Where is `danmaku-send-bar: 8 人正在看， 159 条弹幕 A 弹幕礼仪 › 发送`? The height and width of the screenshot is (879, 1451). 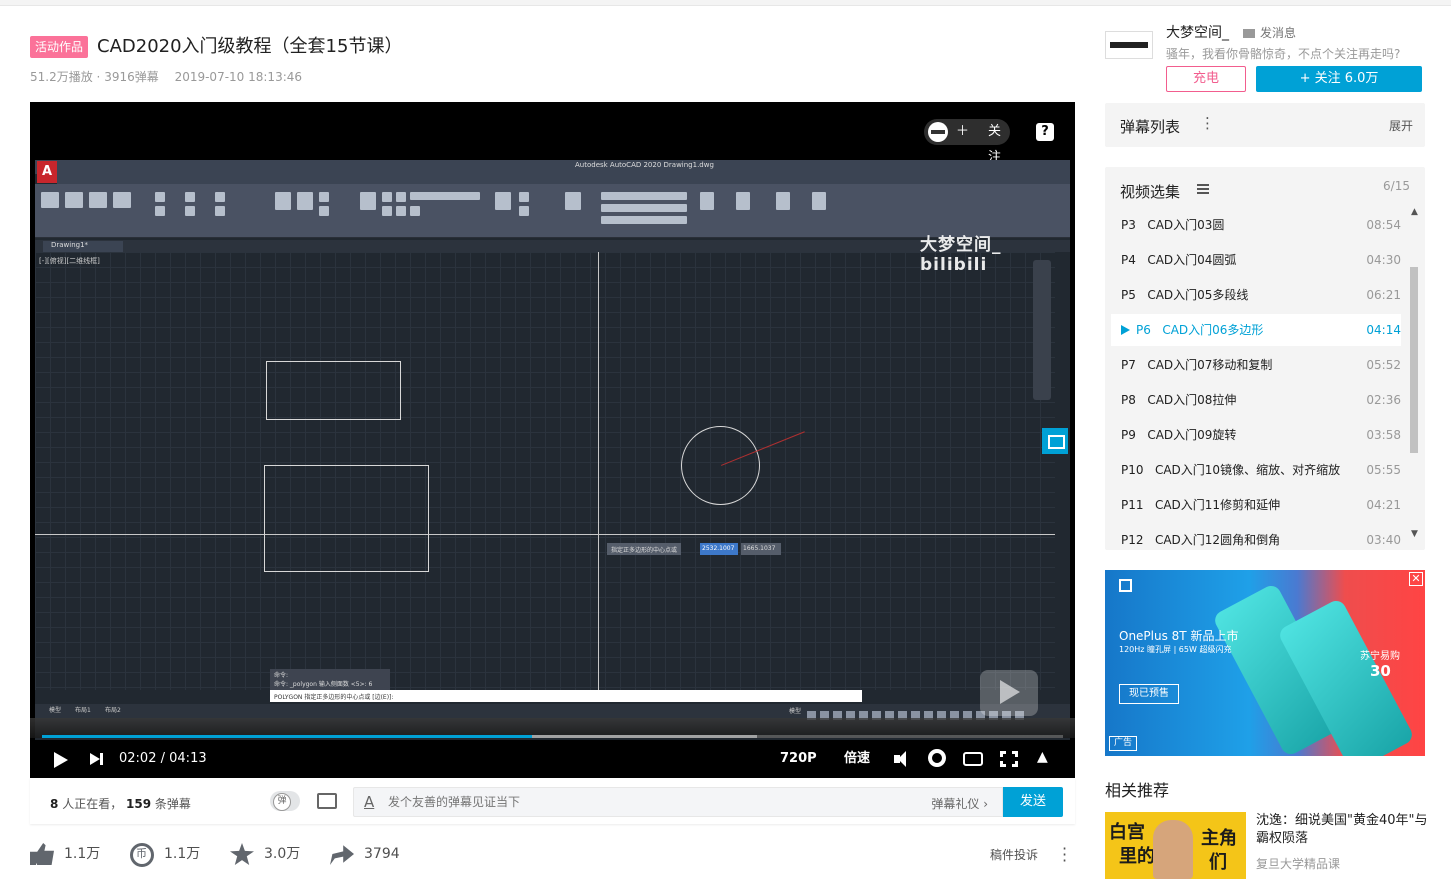 danmaku-send-bar: 8 人正在看， 159 条弹幕 A 弹幕礼仪 › 发送 is located at coordinates (552, 801).